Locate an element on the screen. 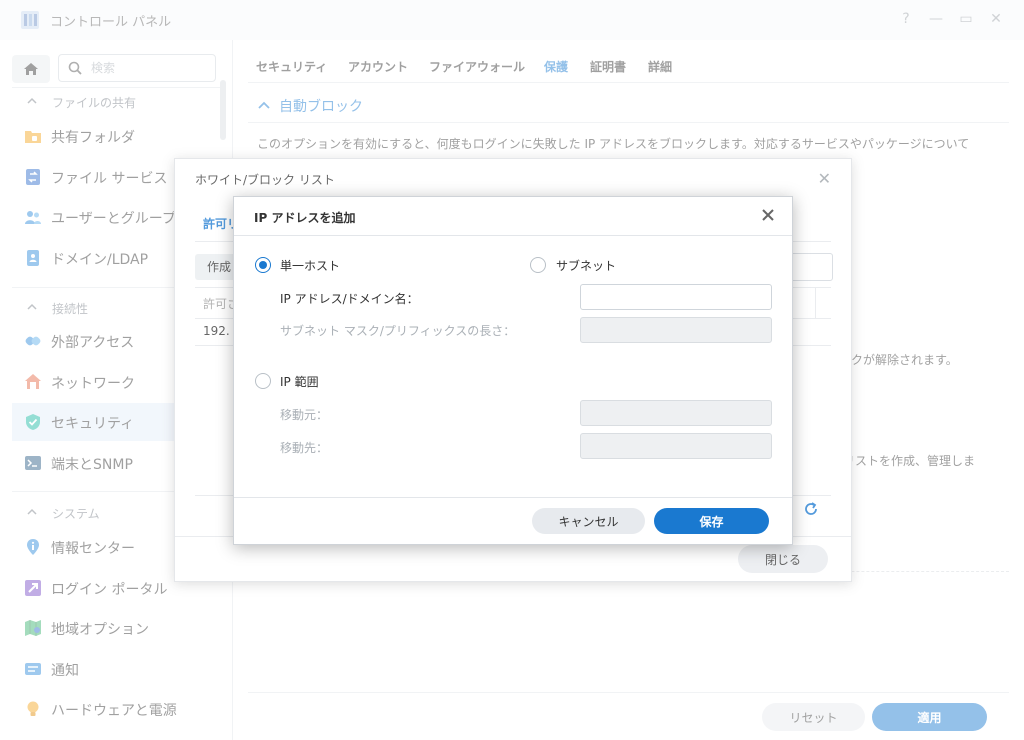 This screenshot has height=740, width=1024. from-label: 移動元： is located at coordinates (304, 415).